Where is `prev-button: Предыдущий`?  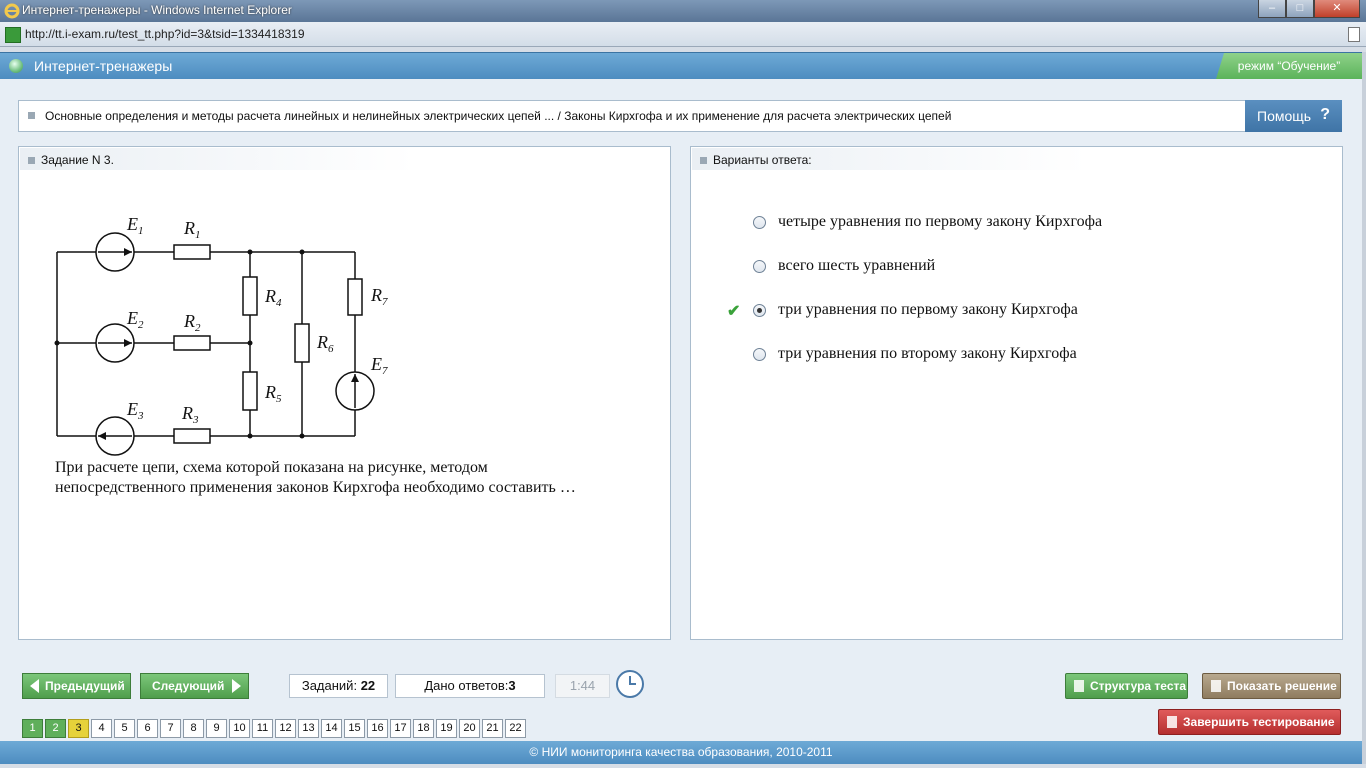 prev-button: Предыдущий is located at coordinates (76, 686).